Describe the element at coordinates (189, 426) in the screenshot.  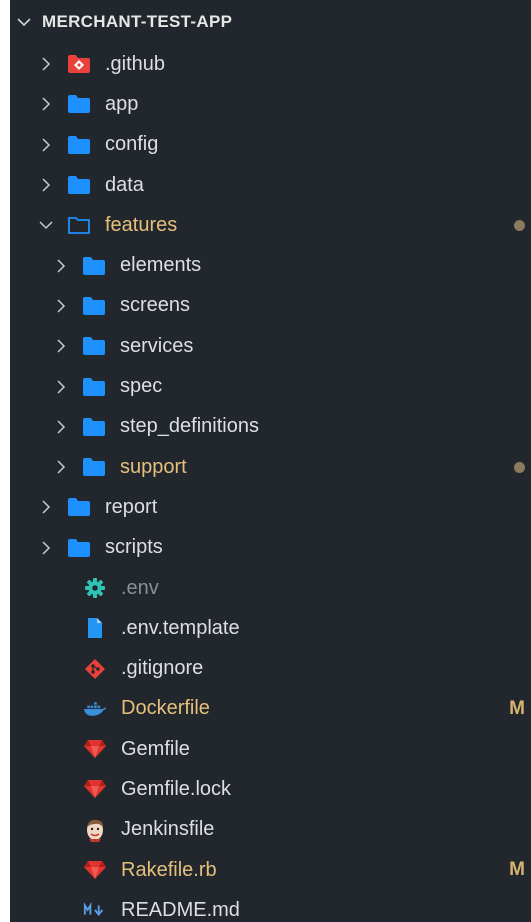
I see `item-label: step_definitions` at that location.